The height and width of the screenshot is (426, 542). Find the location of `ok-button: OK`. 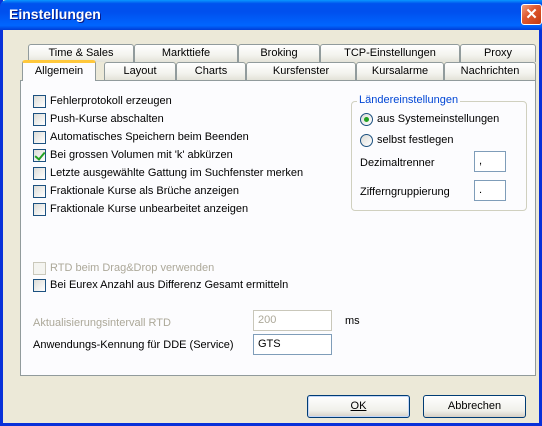

ok-button: OK is located at coordinates (358, 406).